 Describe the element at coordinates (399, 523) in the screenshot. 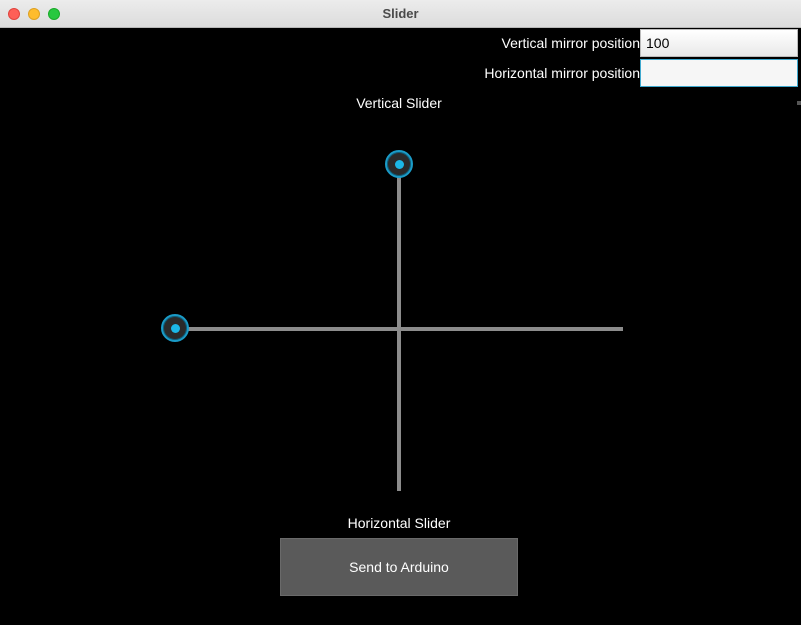

I see `horizontal-slider-label: Horizontal Slider` at that location.